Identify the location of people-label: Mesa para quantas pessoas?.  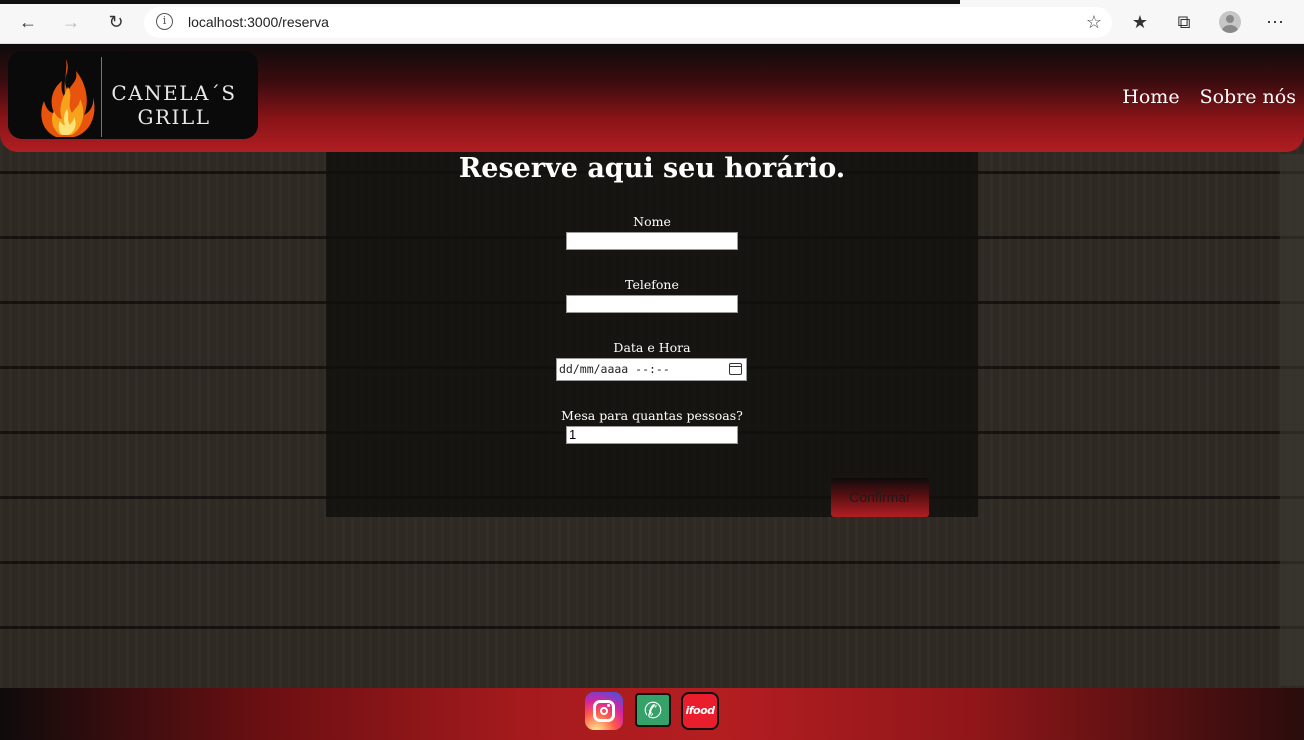
(652, 415).